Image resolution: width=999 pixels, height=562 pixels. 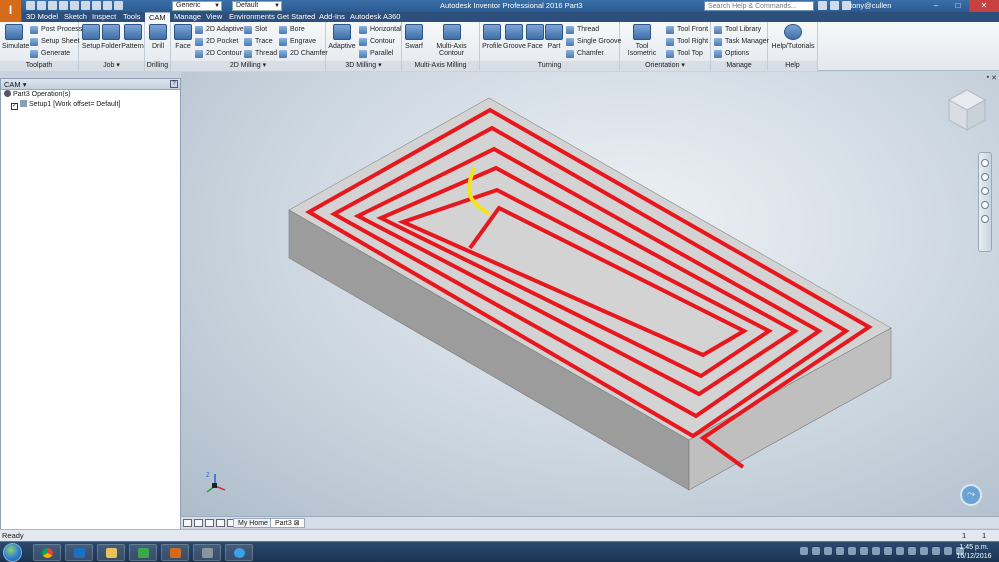 What do you see at coordinates (55, 42) in the screenshot?
I see `setup-sheet-button: Setup Sheet` at bounding box center [55, 42].